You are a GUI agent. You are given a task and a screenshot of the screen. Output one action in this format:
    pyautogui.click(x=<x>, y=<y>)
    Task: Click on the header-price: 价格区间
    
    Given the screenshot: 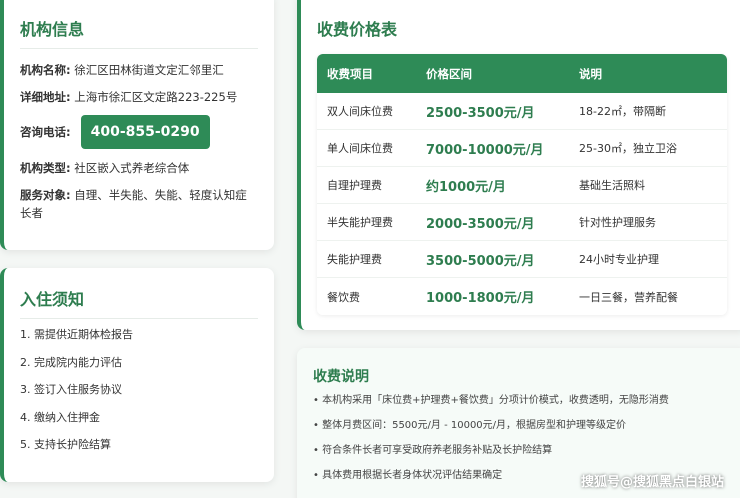 What is the action you would take?
    pyautogui.click(x=449, y=73)
    